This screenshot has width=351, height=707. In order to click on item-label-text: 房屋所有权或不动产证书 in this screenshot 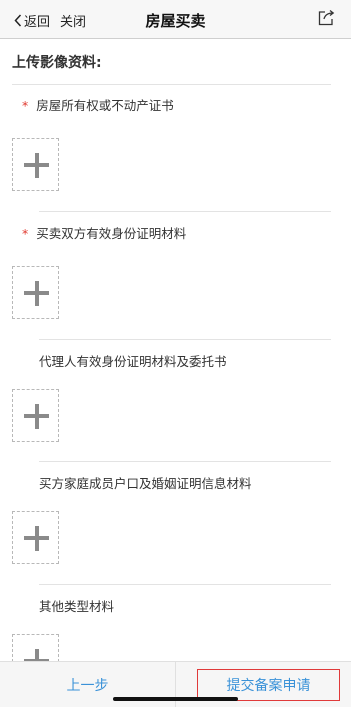, I will do `click(105, 105)`.